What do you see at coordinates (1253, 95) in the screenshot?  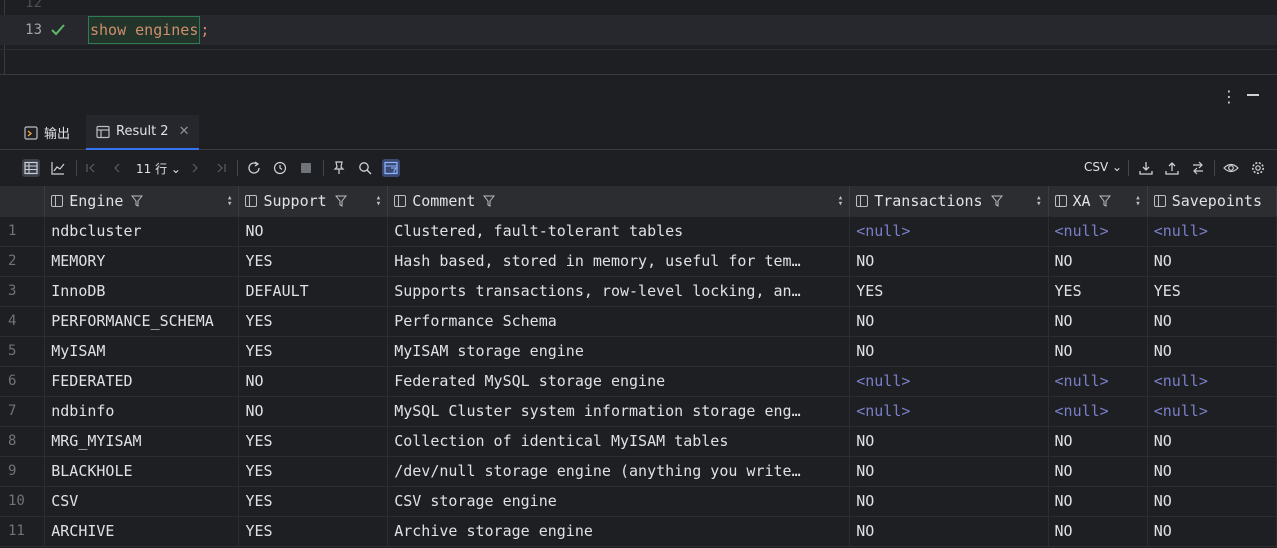 I see `minimize-icon` at bounding box center [1253, 95].